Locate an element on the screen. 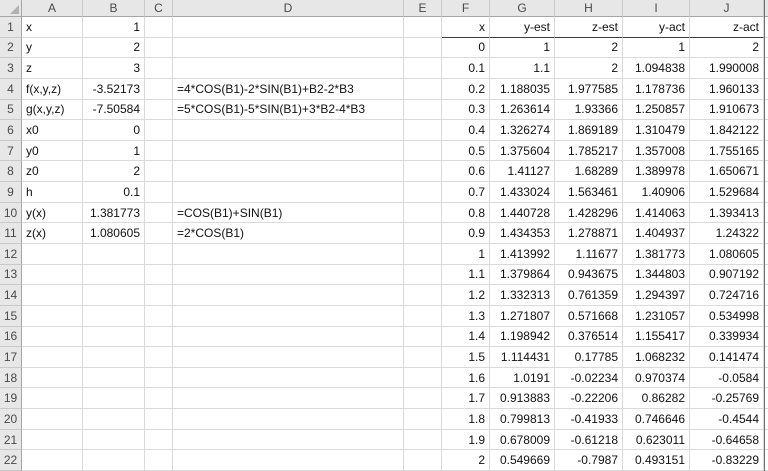  cell-C14 is located at coordinates (159, 295).